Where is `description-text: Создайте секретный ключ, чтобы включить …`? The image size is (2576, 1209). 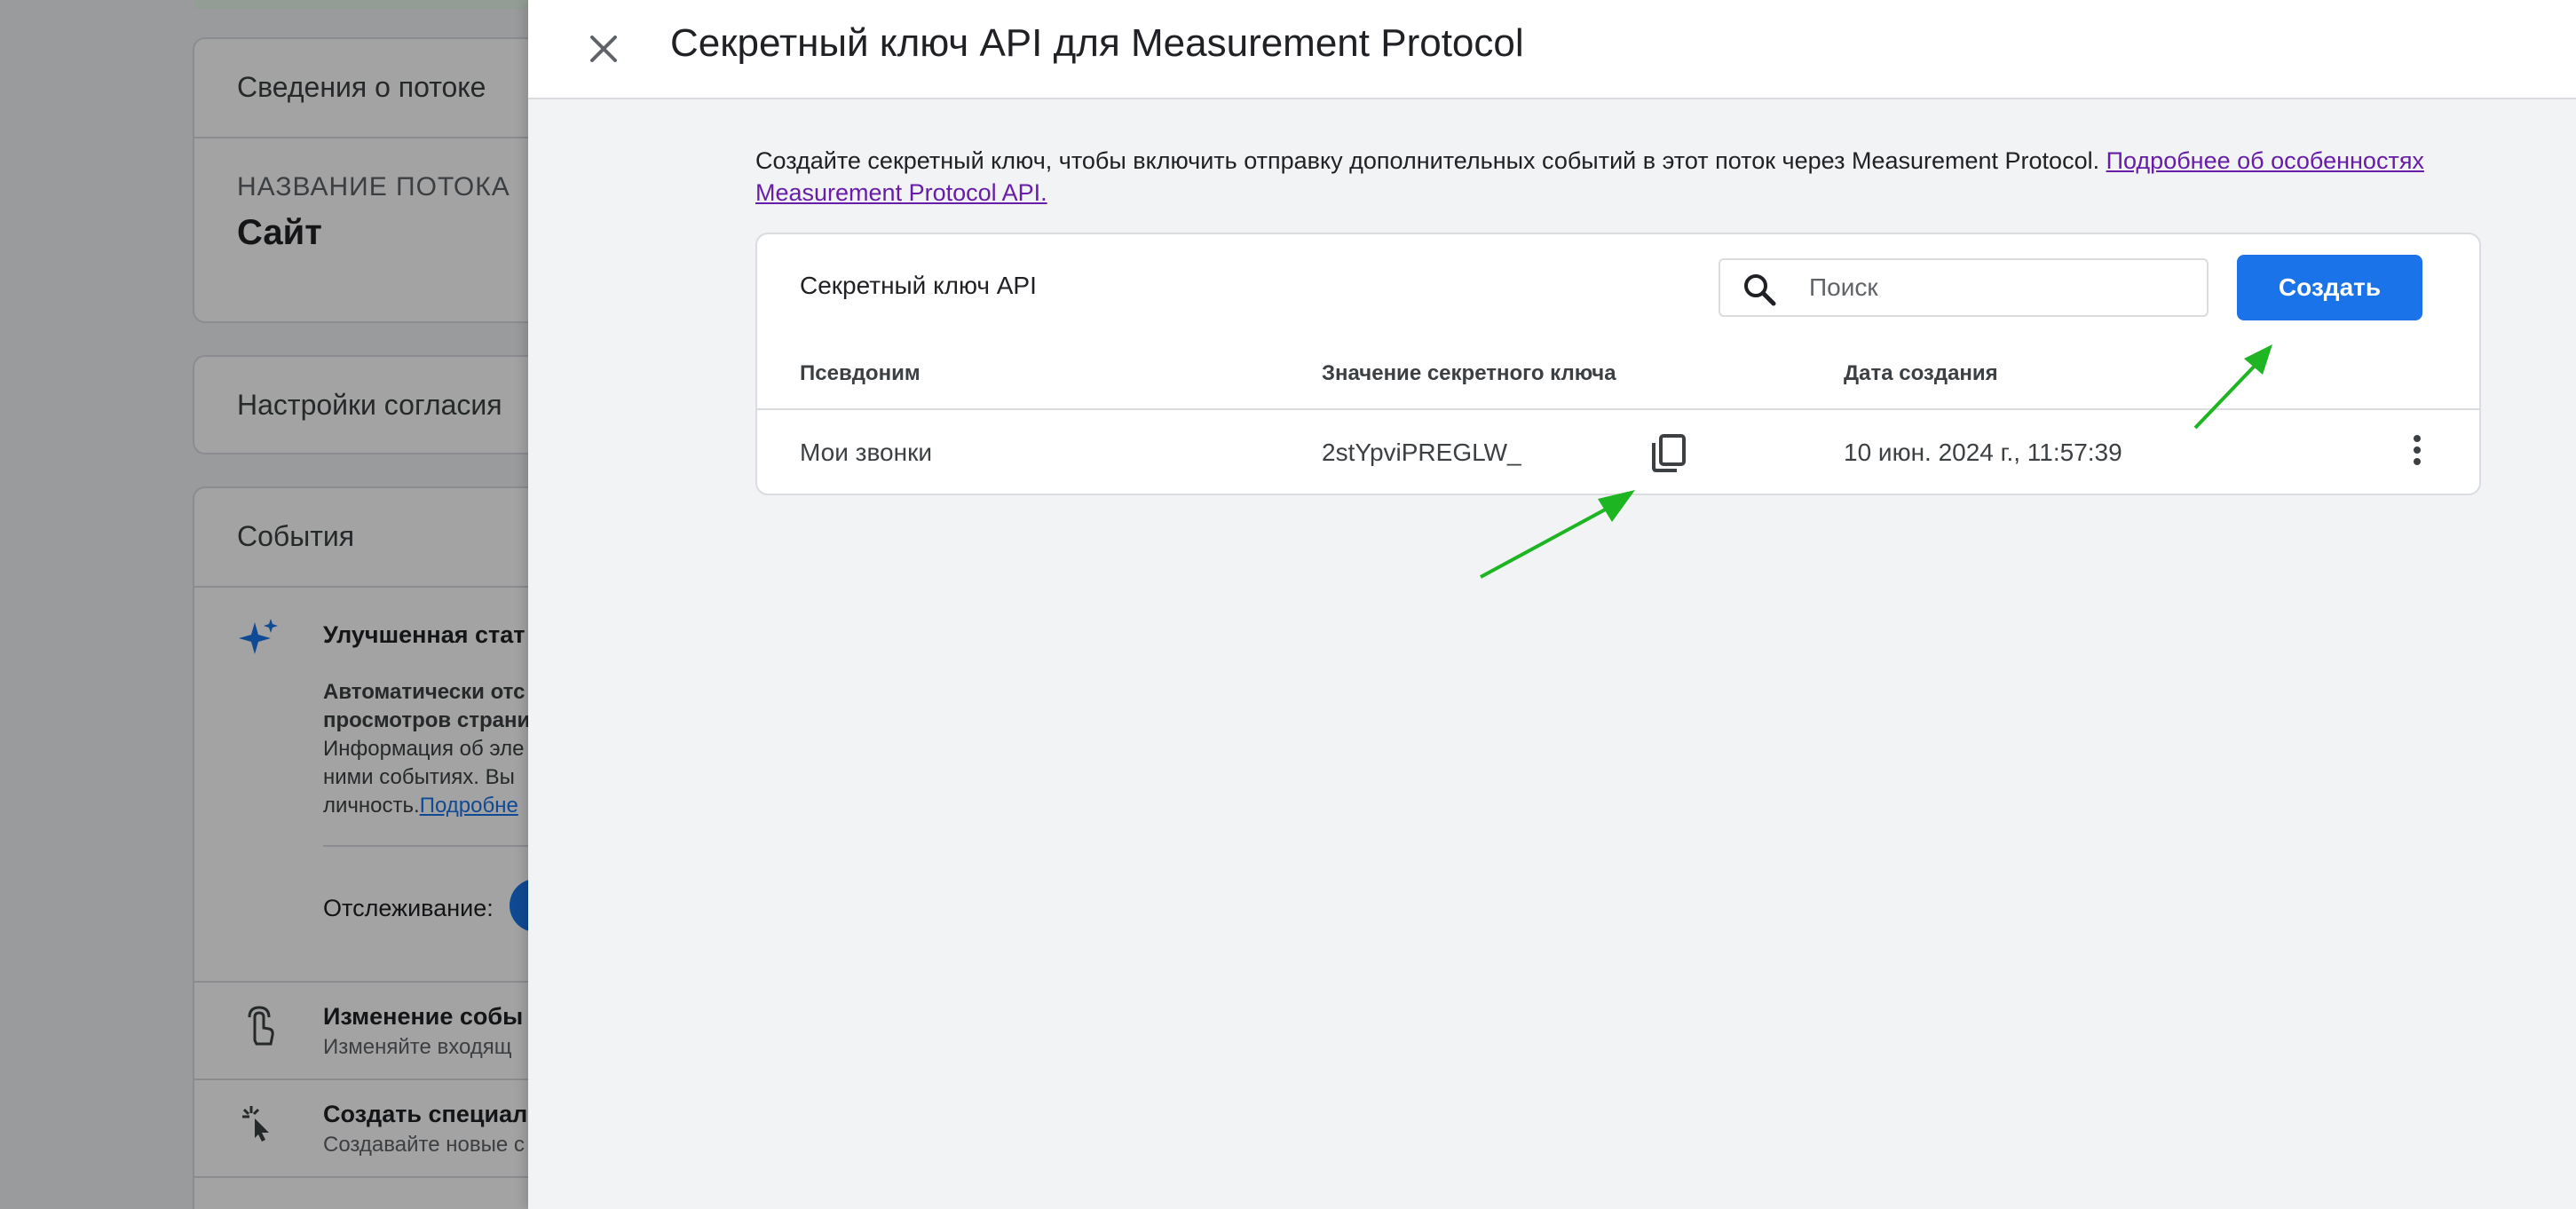
description-text: Создайте секретный ключ, чтобы включить … is located at coordinates (1430, 160).